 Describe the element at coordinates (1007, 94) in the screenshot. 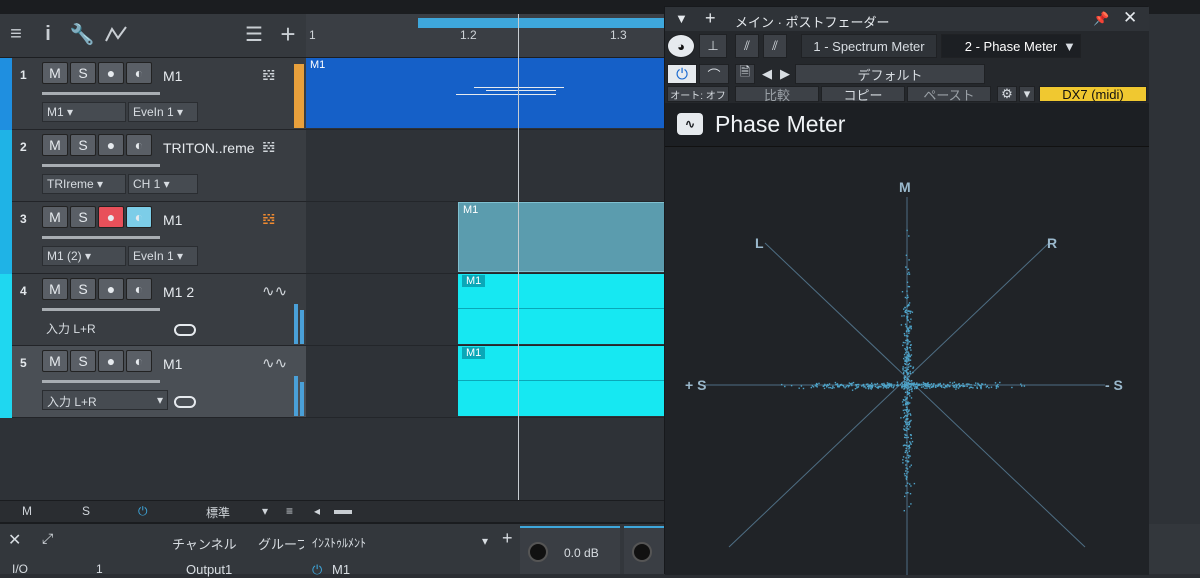

I see `gear-icon: ⚙` at that location.